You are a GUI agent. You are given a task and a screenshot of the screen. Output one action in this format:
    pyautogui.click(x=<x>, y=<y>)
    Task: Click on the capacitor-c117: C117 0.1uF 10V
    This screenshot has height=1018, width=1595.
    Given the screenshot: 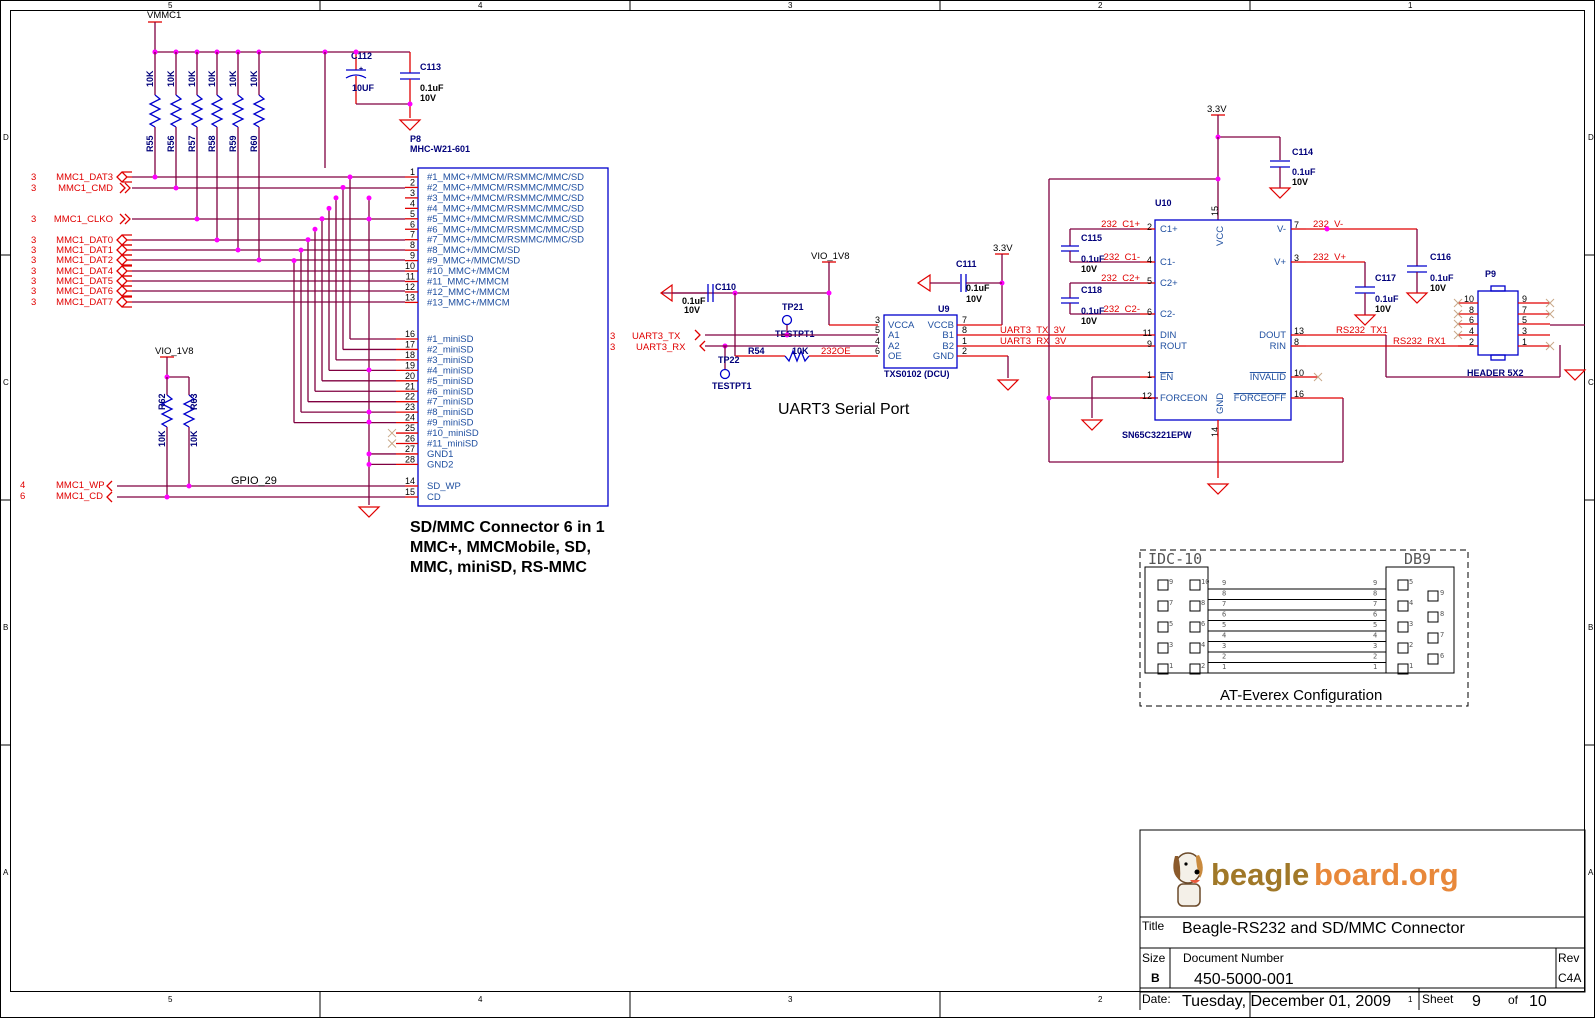 What is the action you would take?
    pyautogui.click(x=1376, y=294)
    